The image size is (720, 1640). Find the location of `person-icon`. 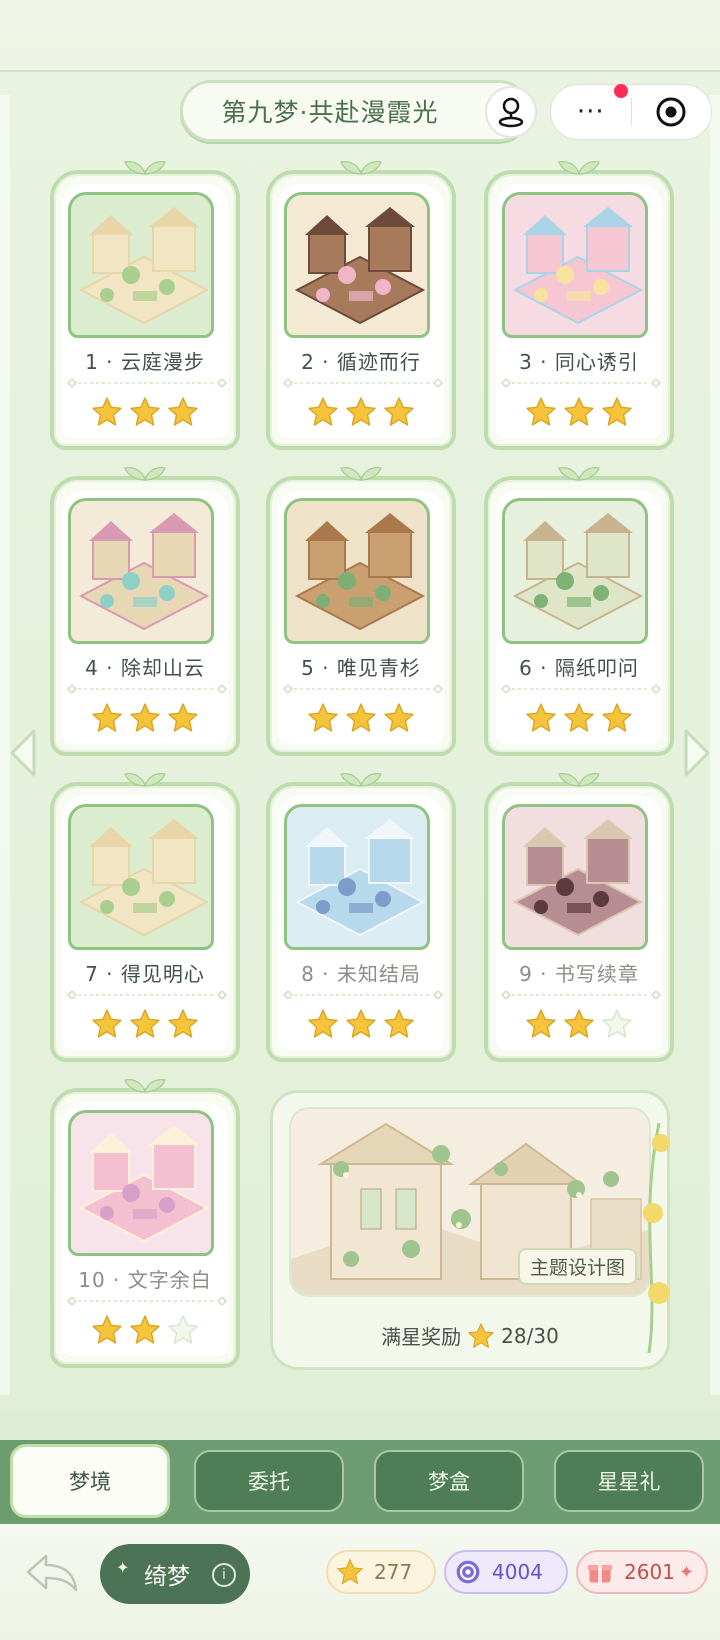

person-icon is located at coordinates (511, 112).